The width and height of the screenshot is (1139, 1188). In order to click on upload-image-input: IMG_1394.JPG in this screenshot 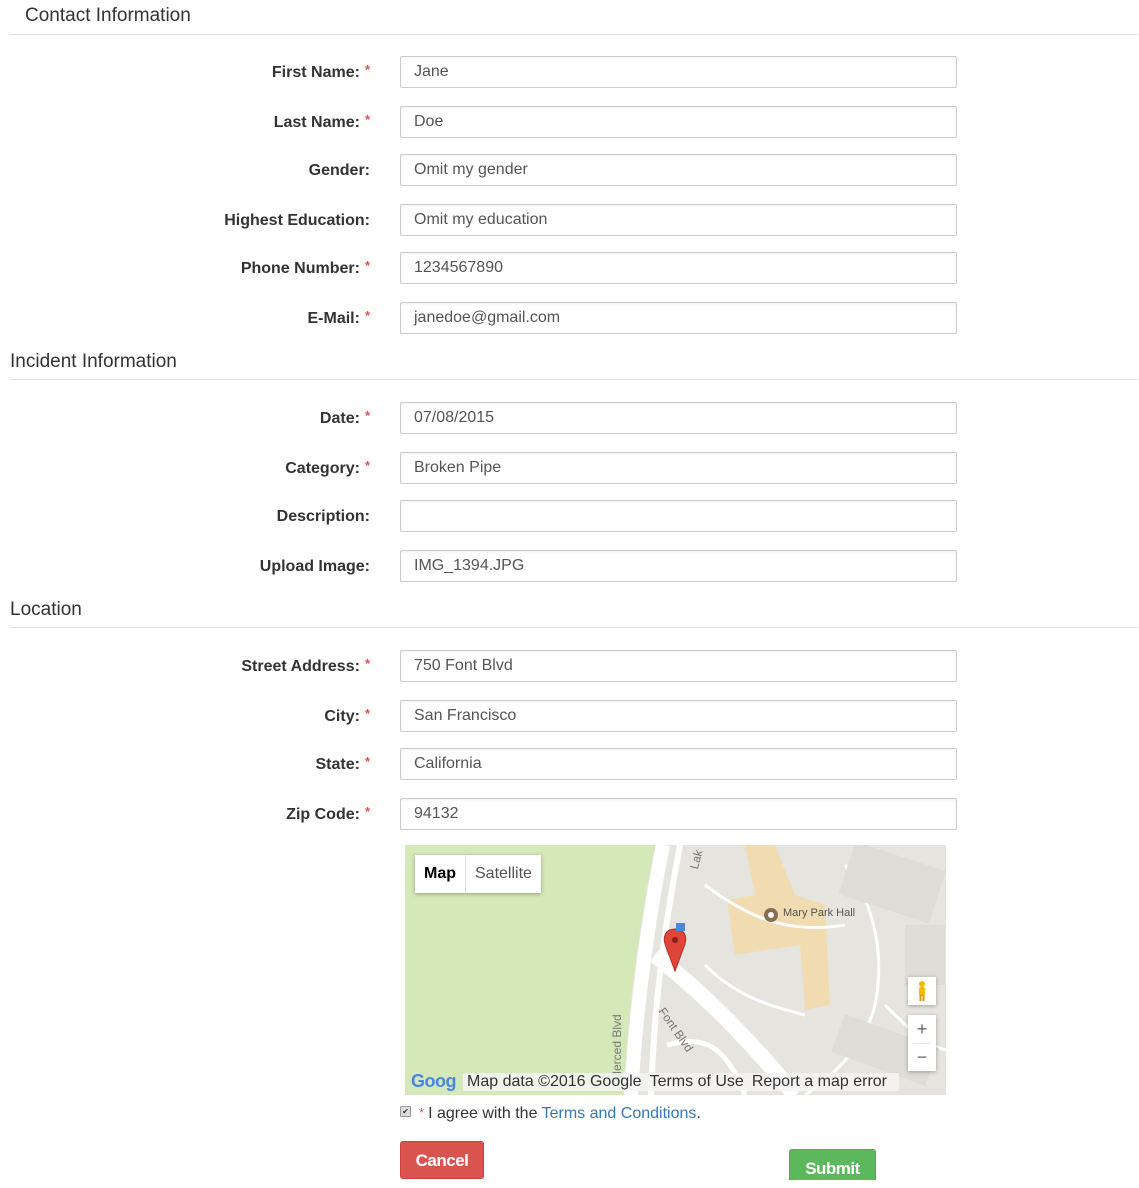, I will do `click(678, 566)`.